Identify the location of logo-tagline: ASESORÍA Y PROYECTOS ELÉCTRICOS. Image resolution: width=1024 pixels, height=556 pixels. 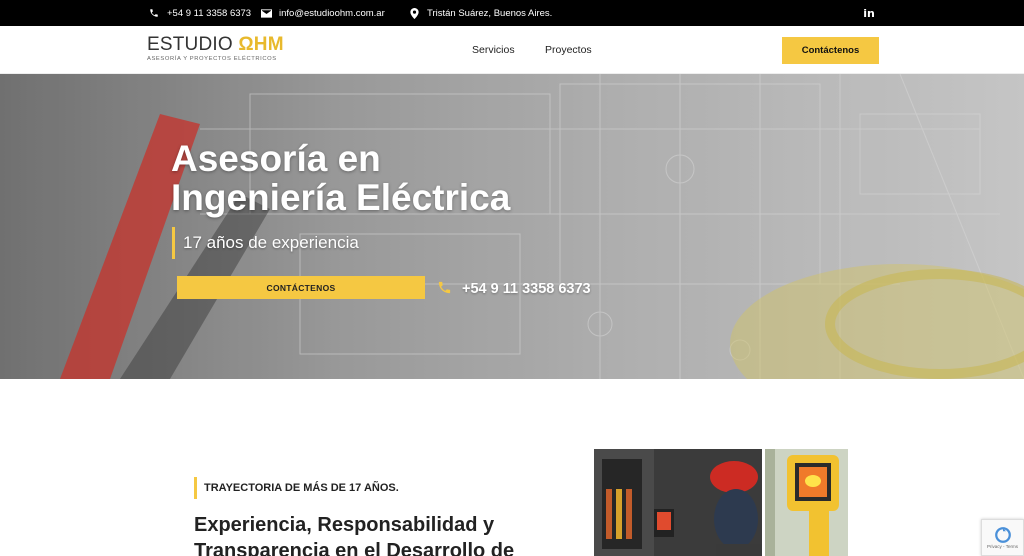
(212, 59).